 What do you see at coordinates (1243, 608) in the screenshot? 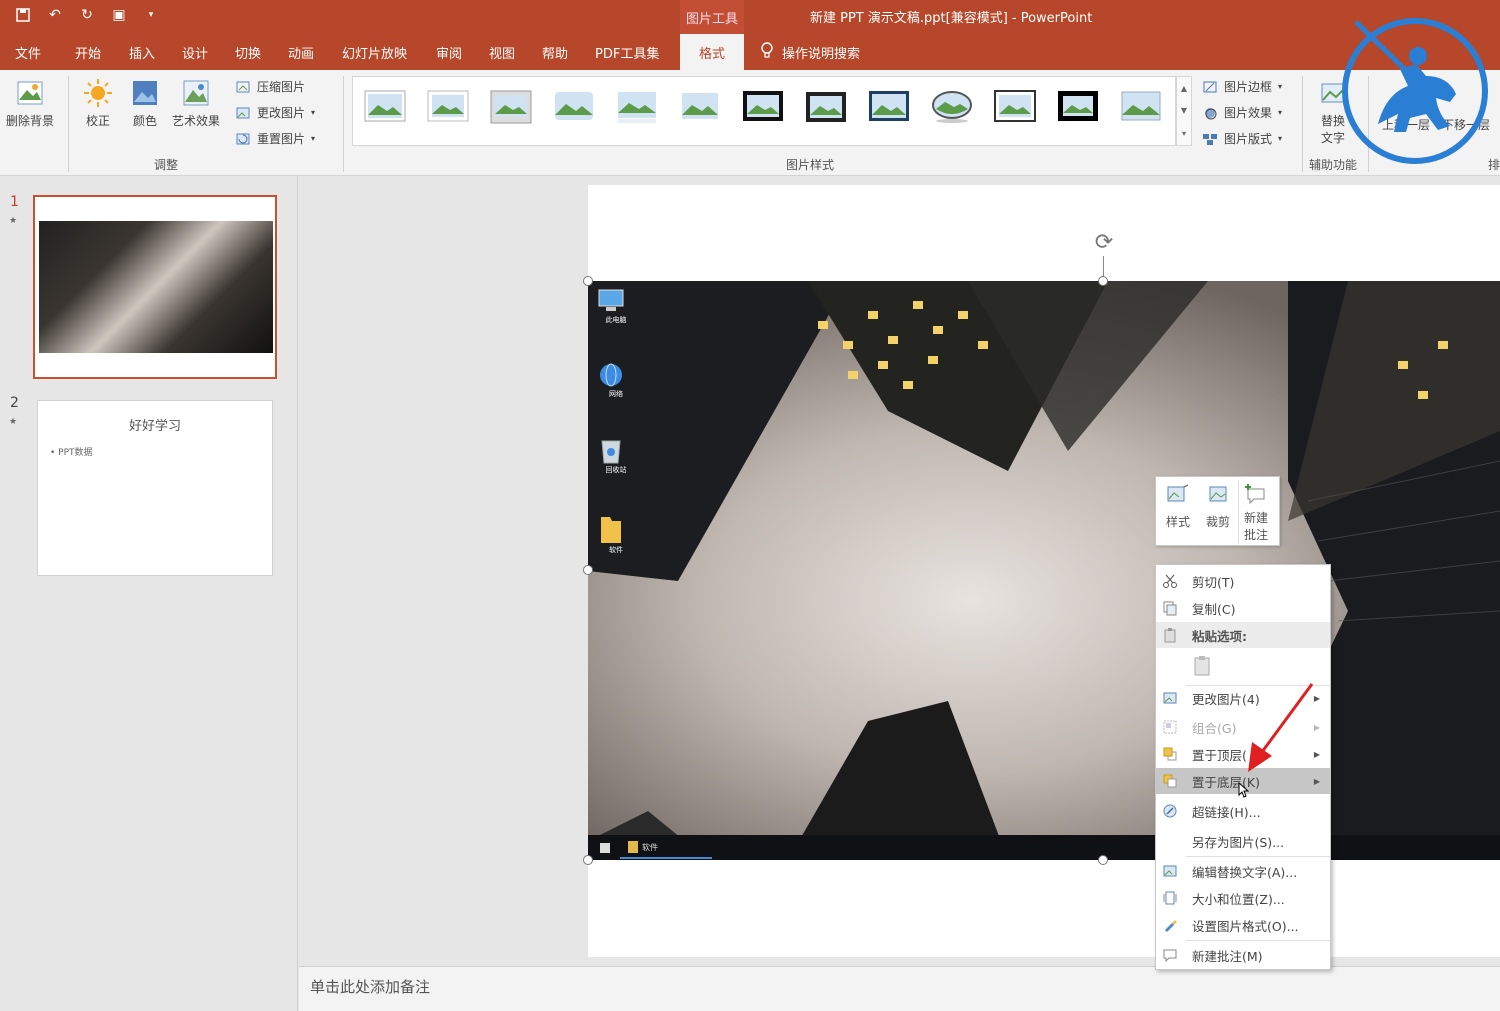
I see `menu-item-copy: 复制(C)` at bounding box center [1243, 608].